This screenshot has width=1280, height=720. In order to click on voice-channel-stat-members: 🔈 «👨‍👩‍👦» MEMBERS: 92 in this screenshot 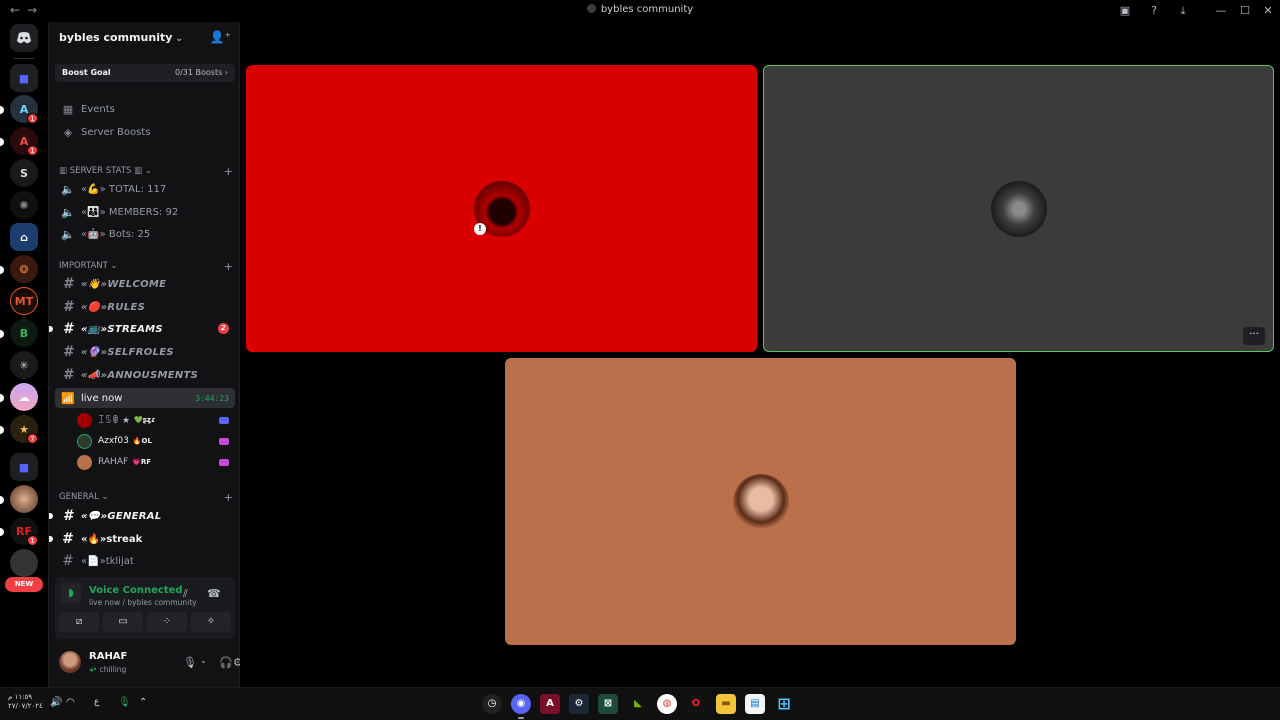, I will do `click(145, 212)`.